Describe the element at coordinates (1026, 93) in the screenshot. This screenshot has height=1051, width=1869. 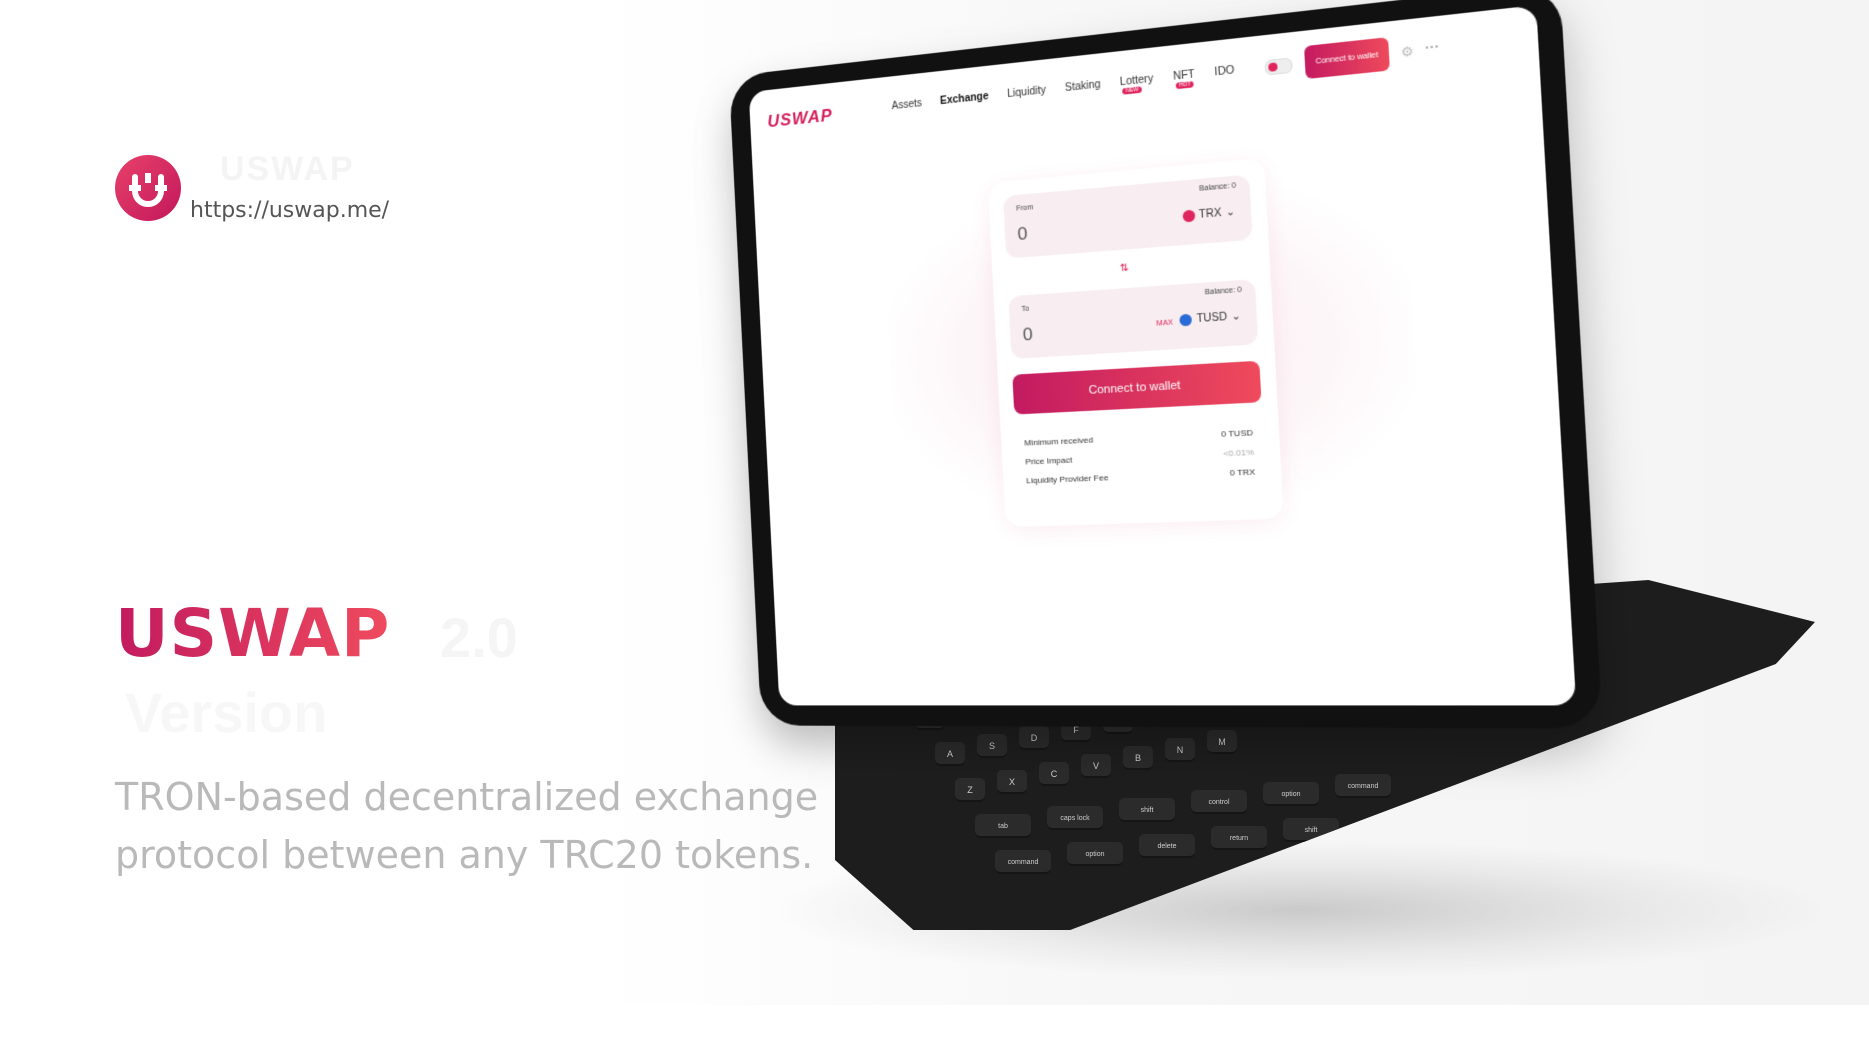
I see `nav-liquidity: Liquidity` at that location.